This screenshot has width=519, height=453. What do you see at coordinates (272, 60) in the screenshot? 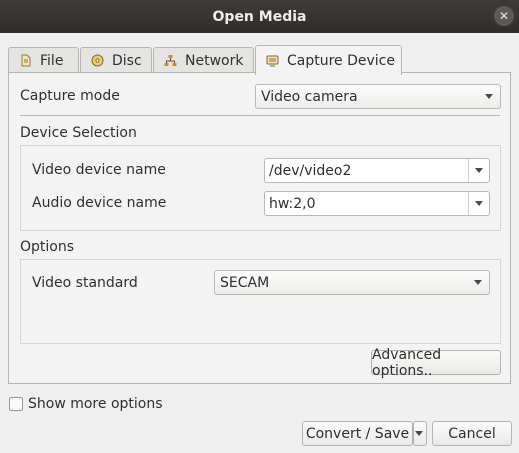
I see `capture-device-icon` at bounding box center [272, 60].